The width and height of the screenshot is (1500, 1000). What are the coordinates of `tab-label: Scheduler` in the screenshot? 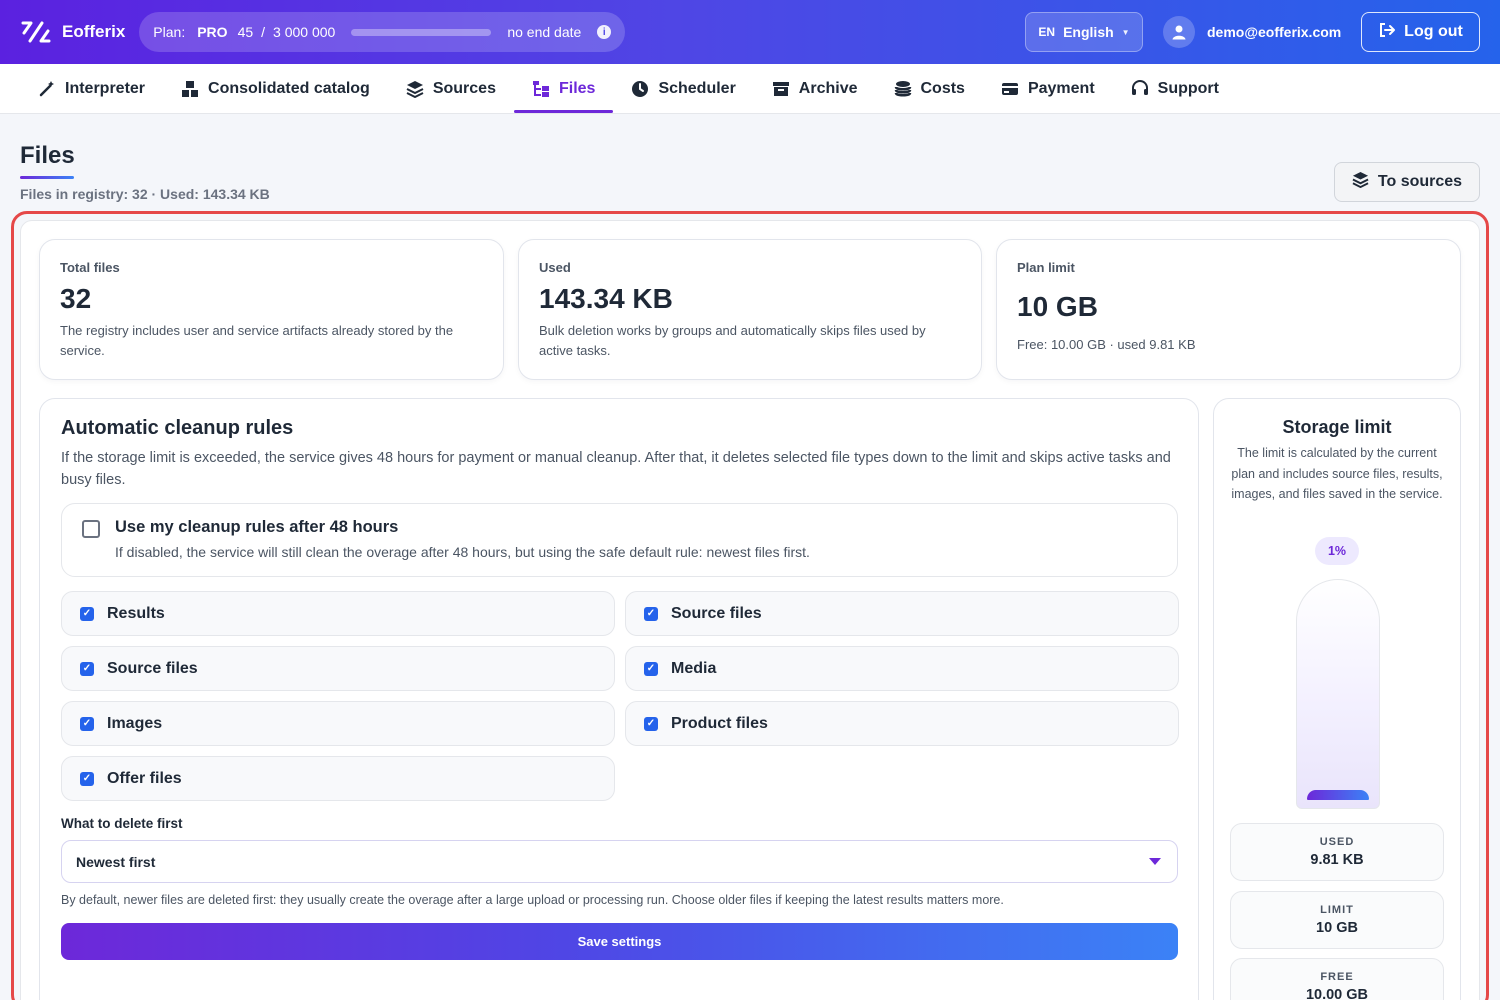 It's located at (697, 88).